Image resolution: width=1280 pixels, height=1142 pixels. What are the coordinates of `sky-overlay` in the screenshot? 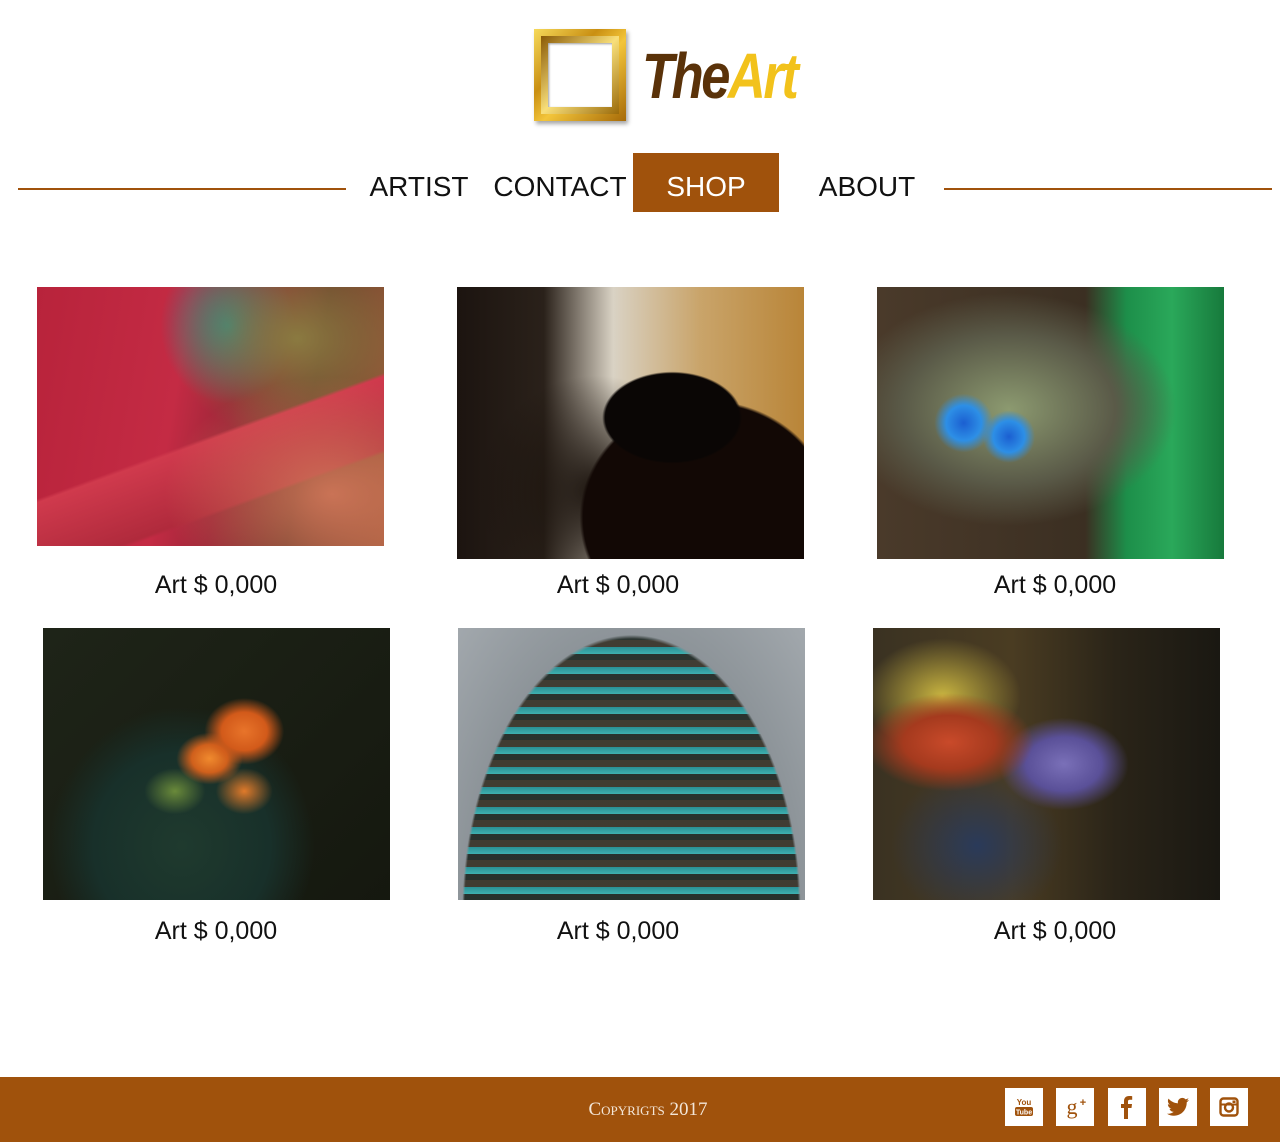 It's located at (631, 764).